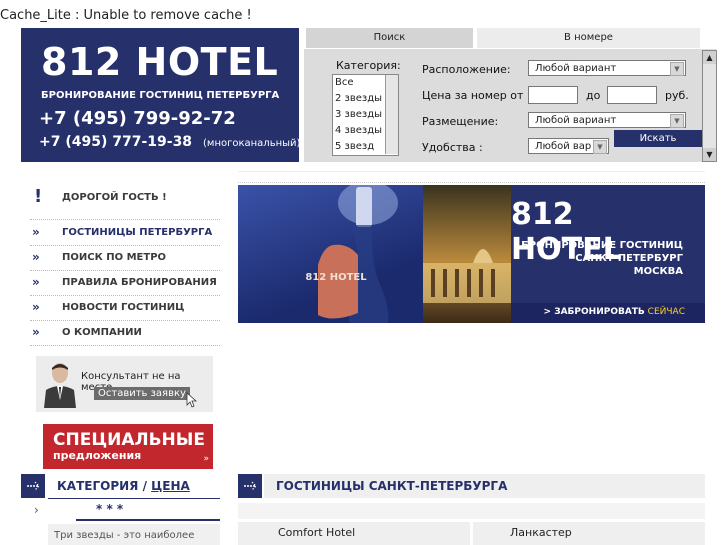  Describe the element at coordinates (97, 455) in the screenshot. I see `promo-subtitle: предложения` at that location.